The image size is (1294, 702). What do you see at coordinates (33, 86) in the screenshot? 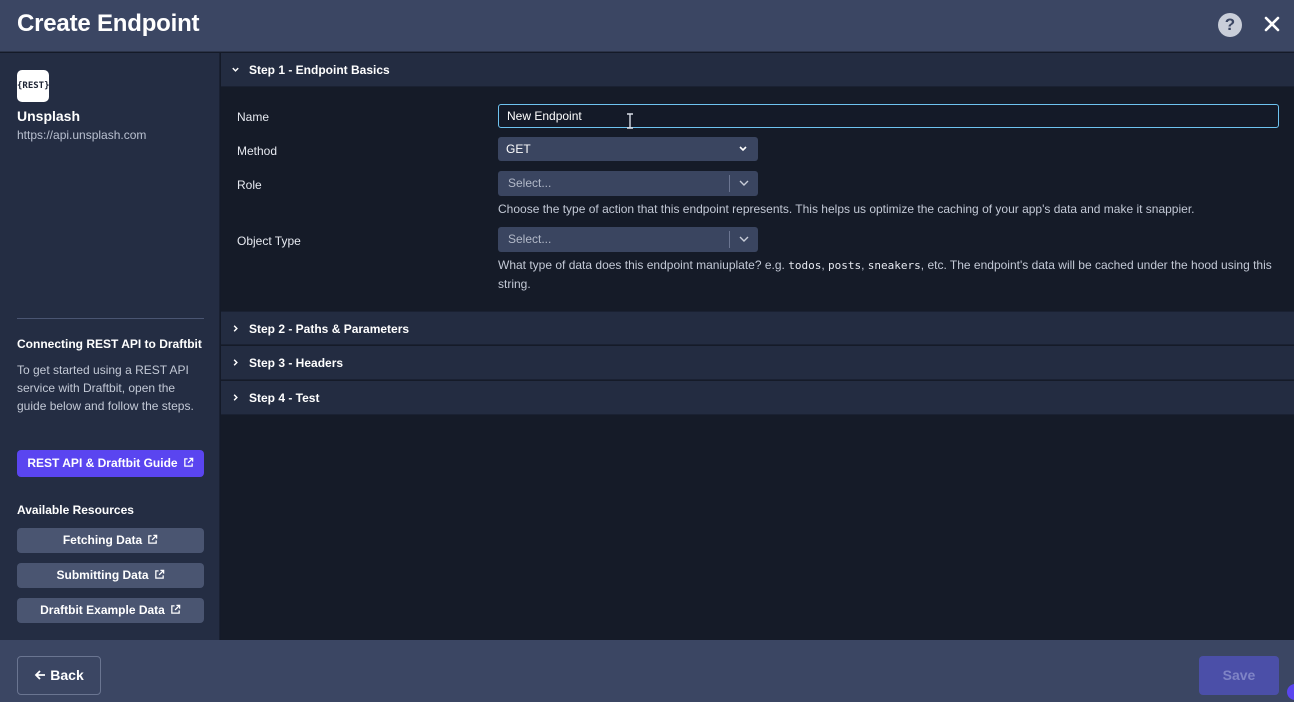
I see `rest-logo: {REST}` at bounding box center [33, 86].